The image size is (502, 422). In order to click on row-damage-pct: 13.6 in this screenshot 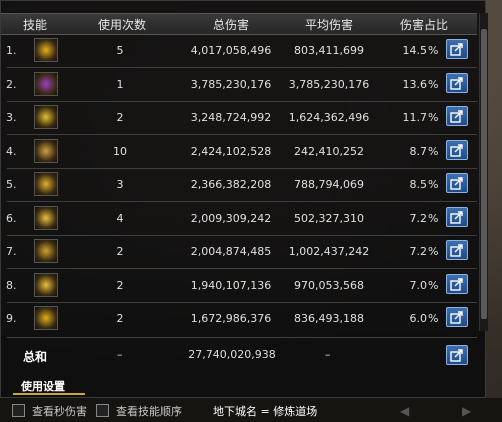, I will do `click(415, 84)`.